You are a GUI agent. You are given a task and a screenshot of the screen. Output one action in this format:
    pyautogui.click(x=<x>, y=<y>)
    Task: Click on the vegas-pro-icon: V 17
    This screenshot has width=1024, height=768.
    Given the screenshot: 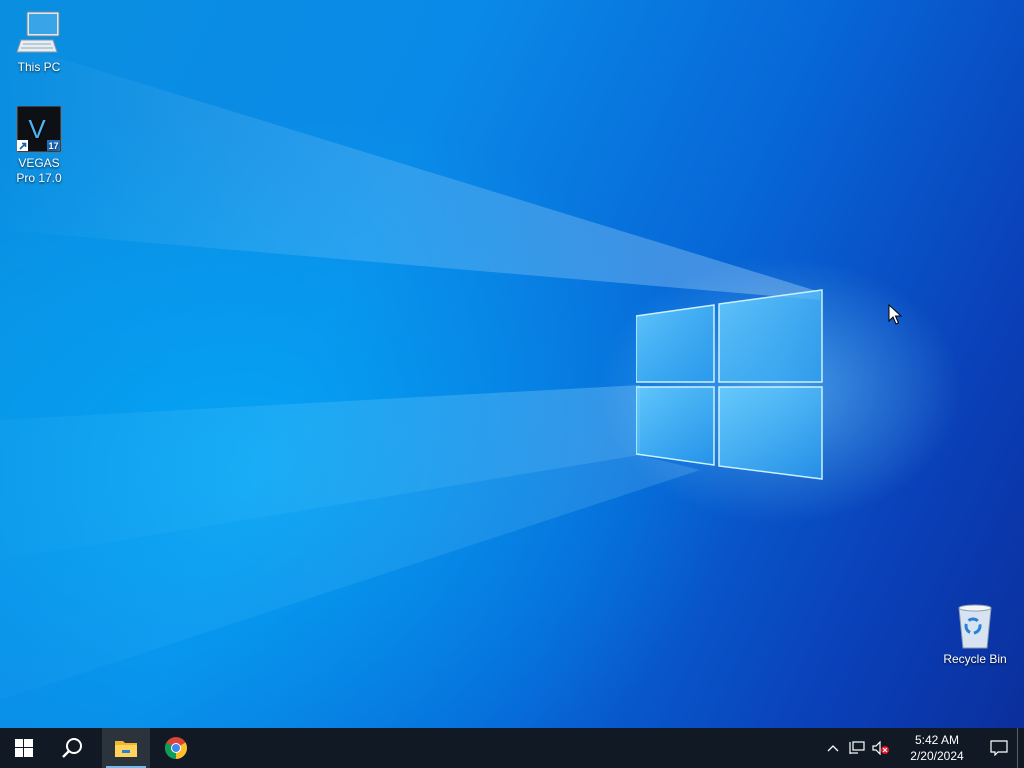 What is the action you would take?
    pyautogui.click(x=39, y=129)
    